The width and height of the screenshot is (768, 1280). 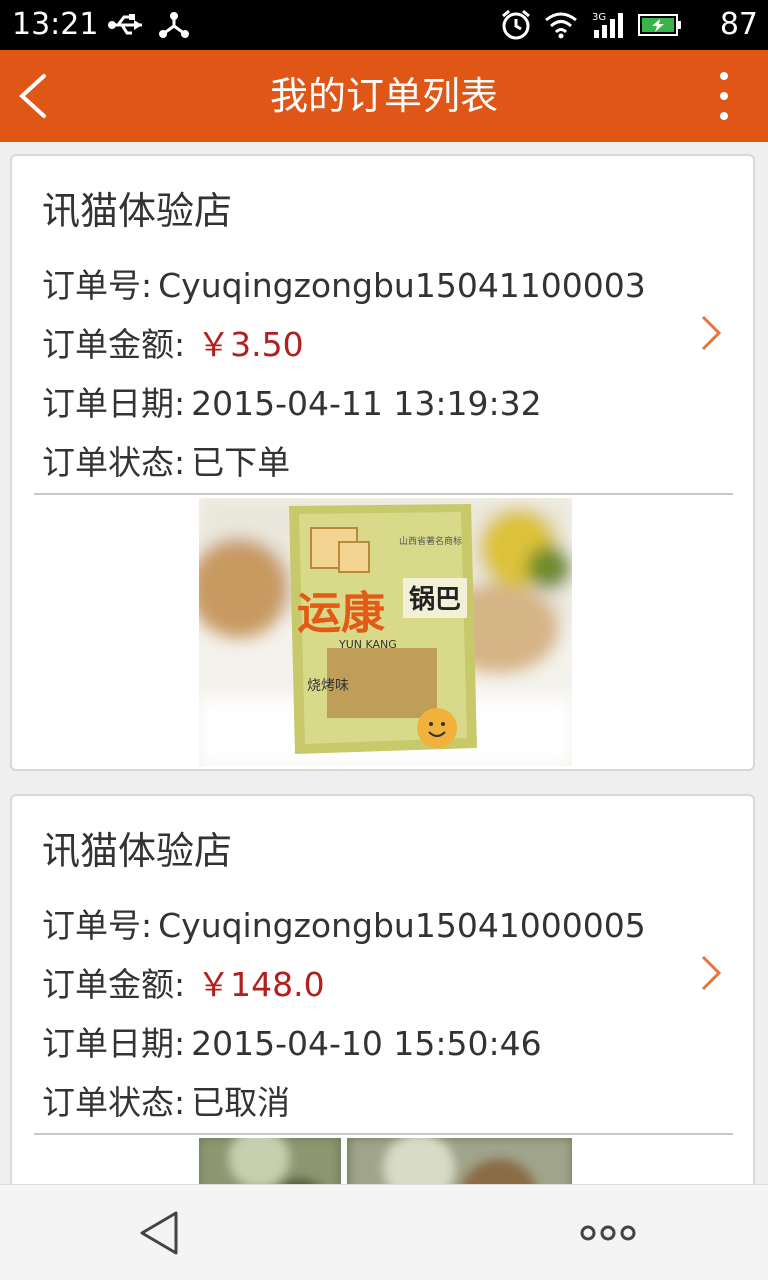 What do you see at coordinates (561, 25) in the screenshot?
I see `wifi-icon` at bounding box center [561, 25].